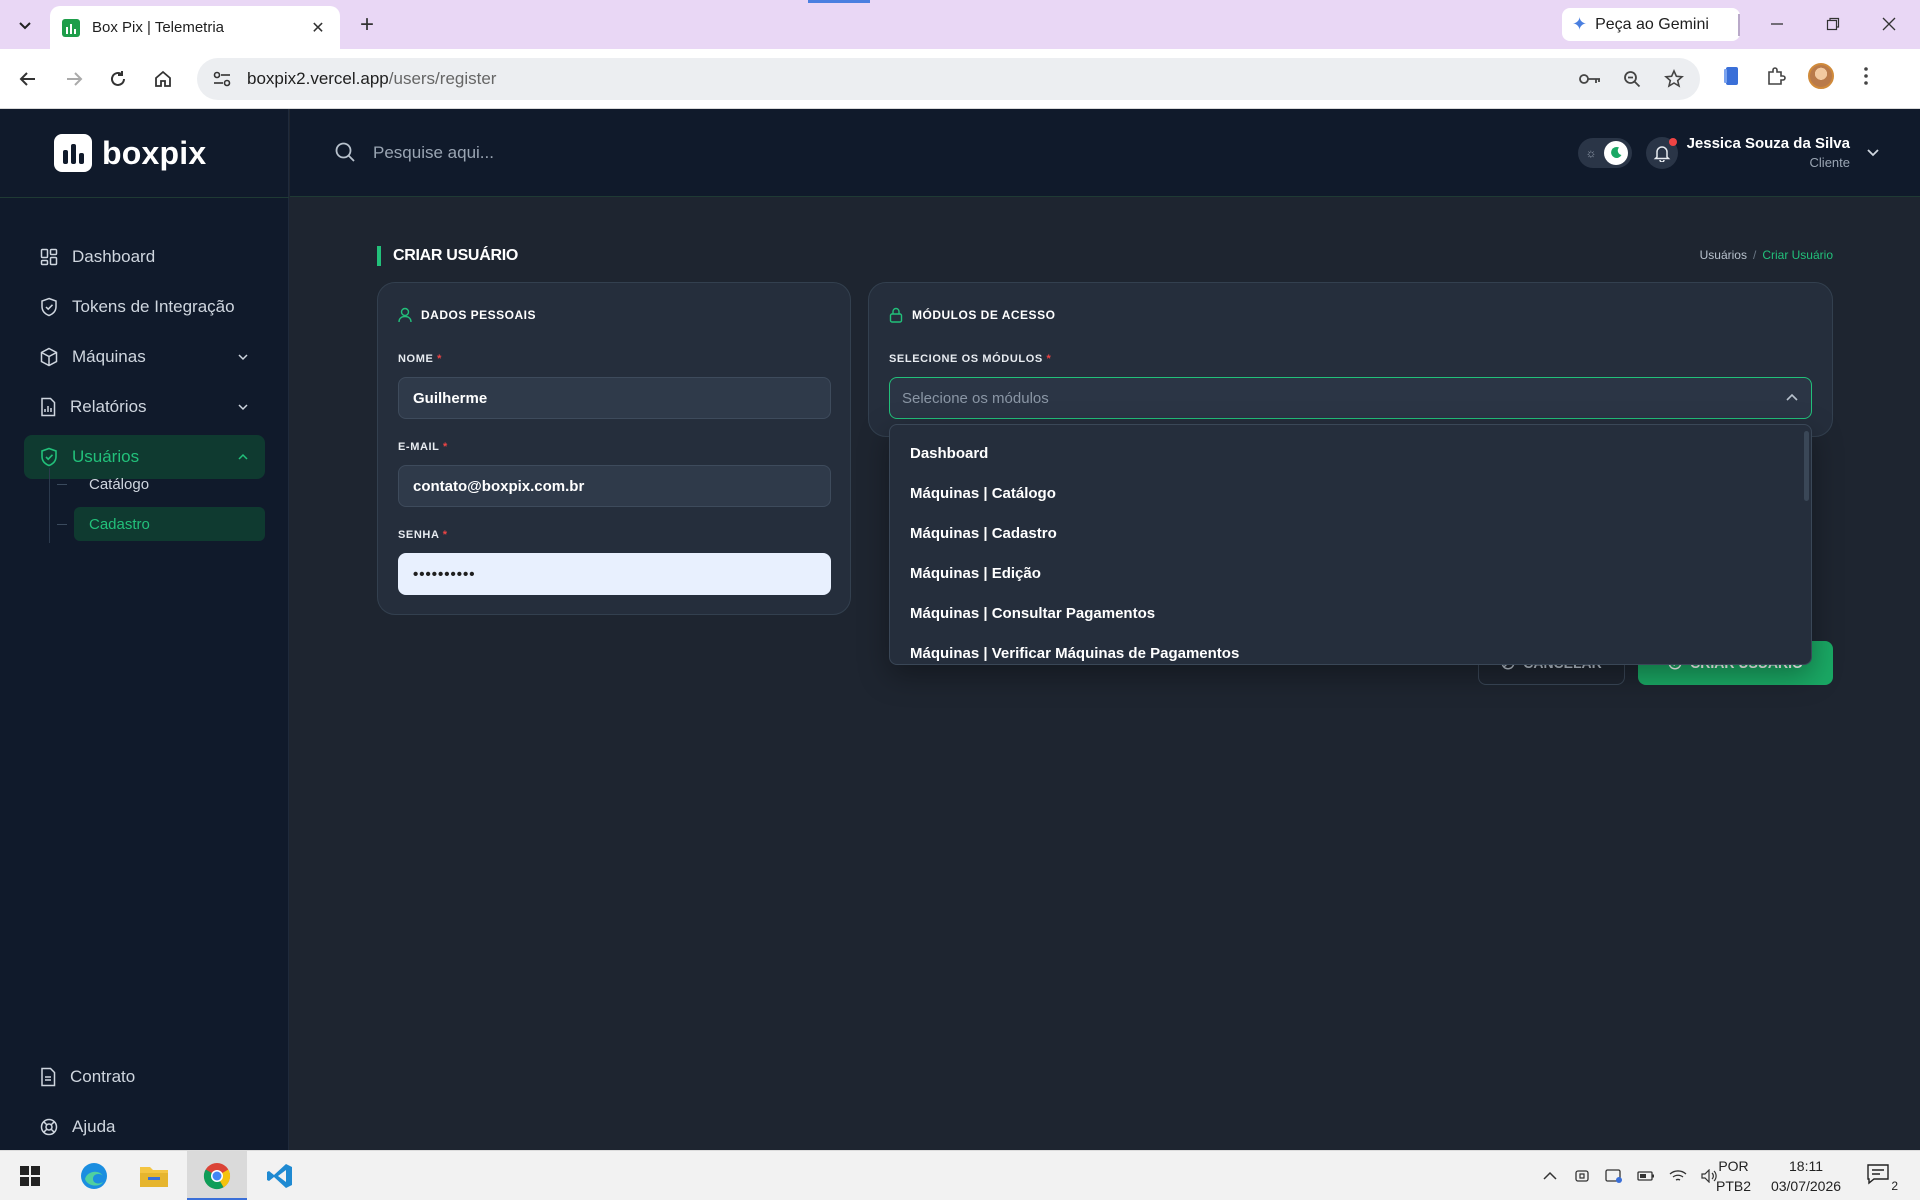  I want to click on site-settings-icon, so click(222, 79).